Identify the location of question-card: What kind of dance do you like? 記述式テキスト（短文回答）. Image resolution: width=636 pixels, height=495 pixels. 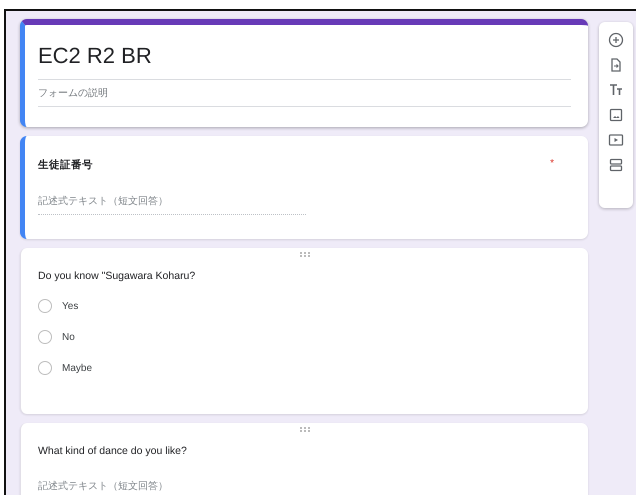
(304, 459).